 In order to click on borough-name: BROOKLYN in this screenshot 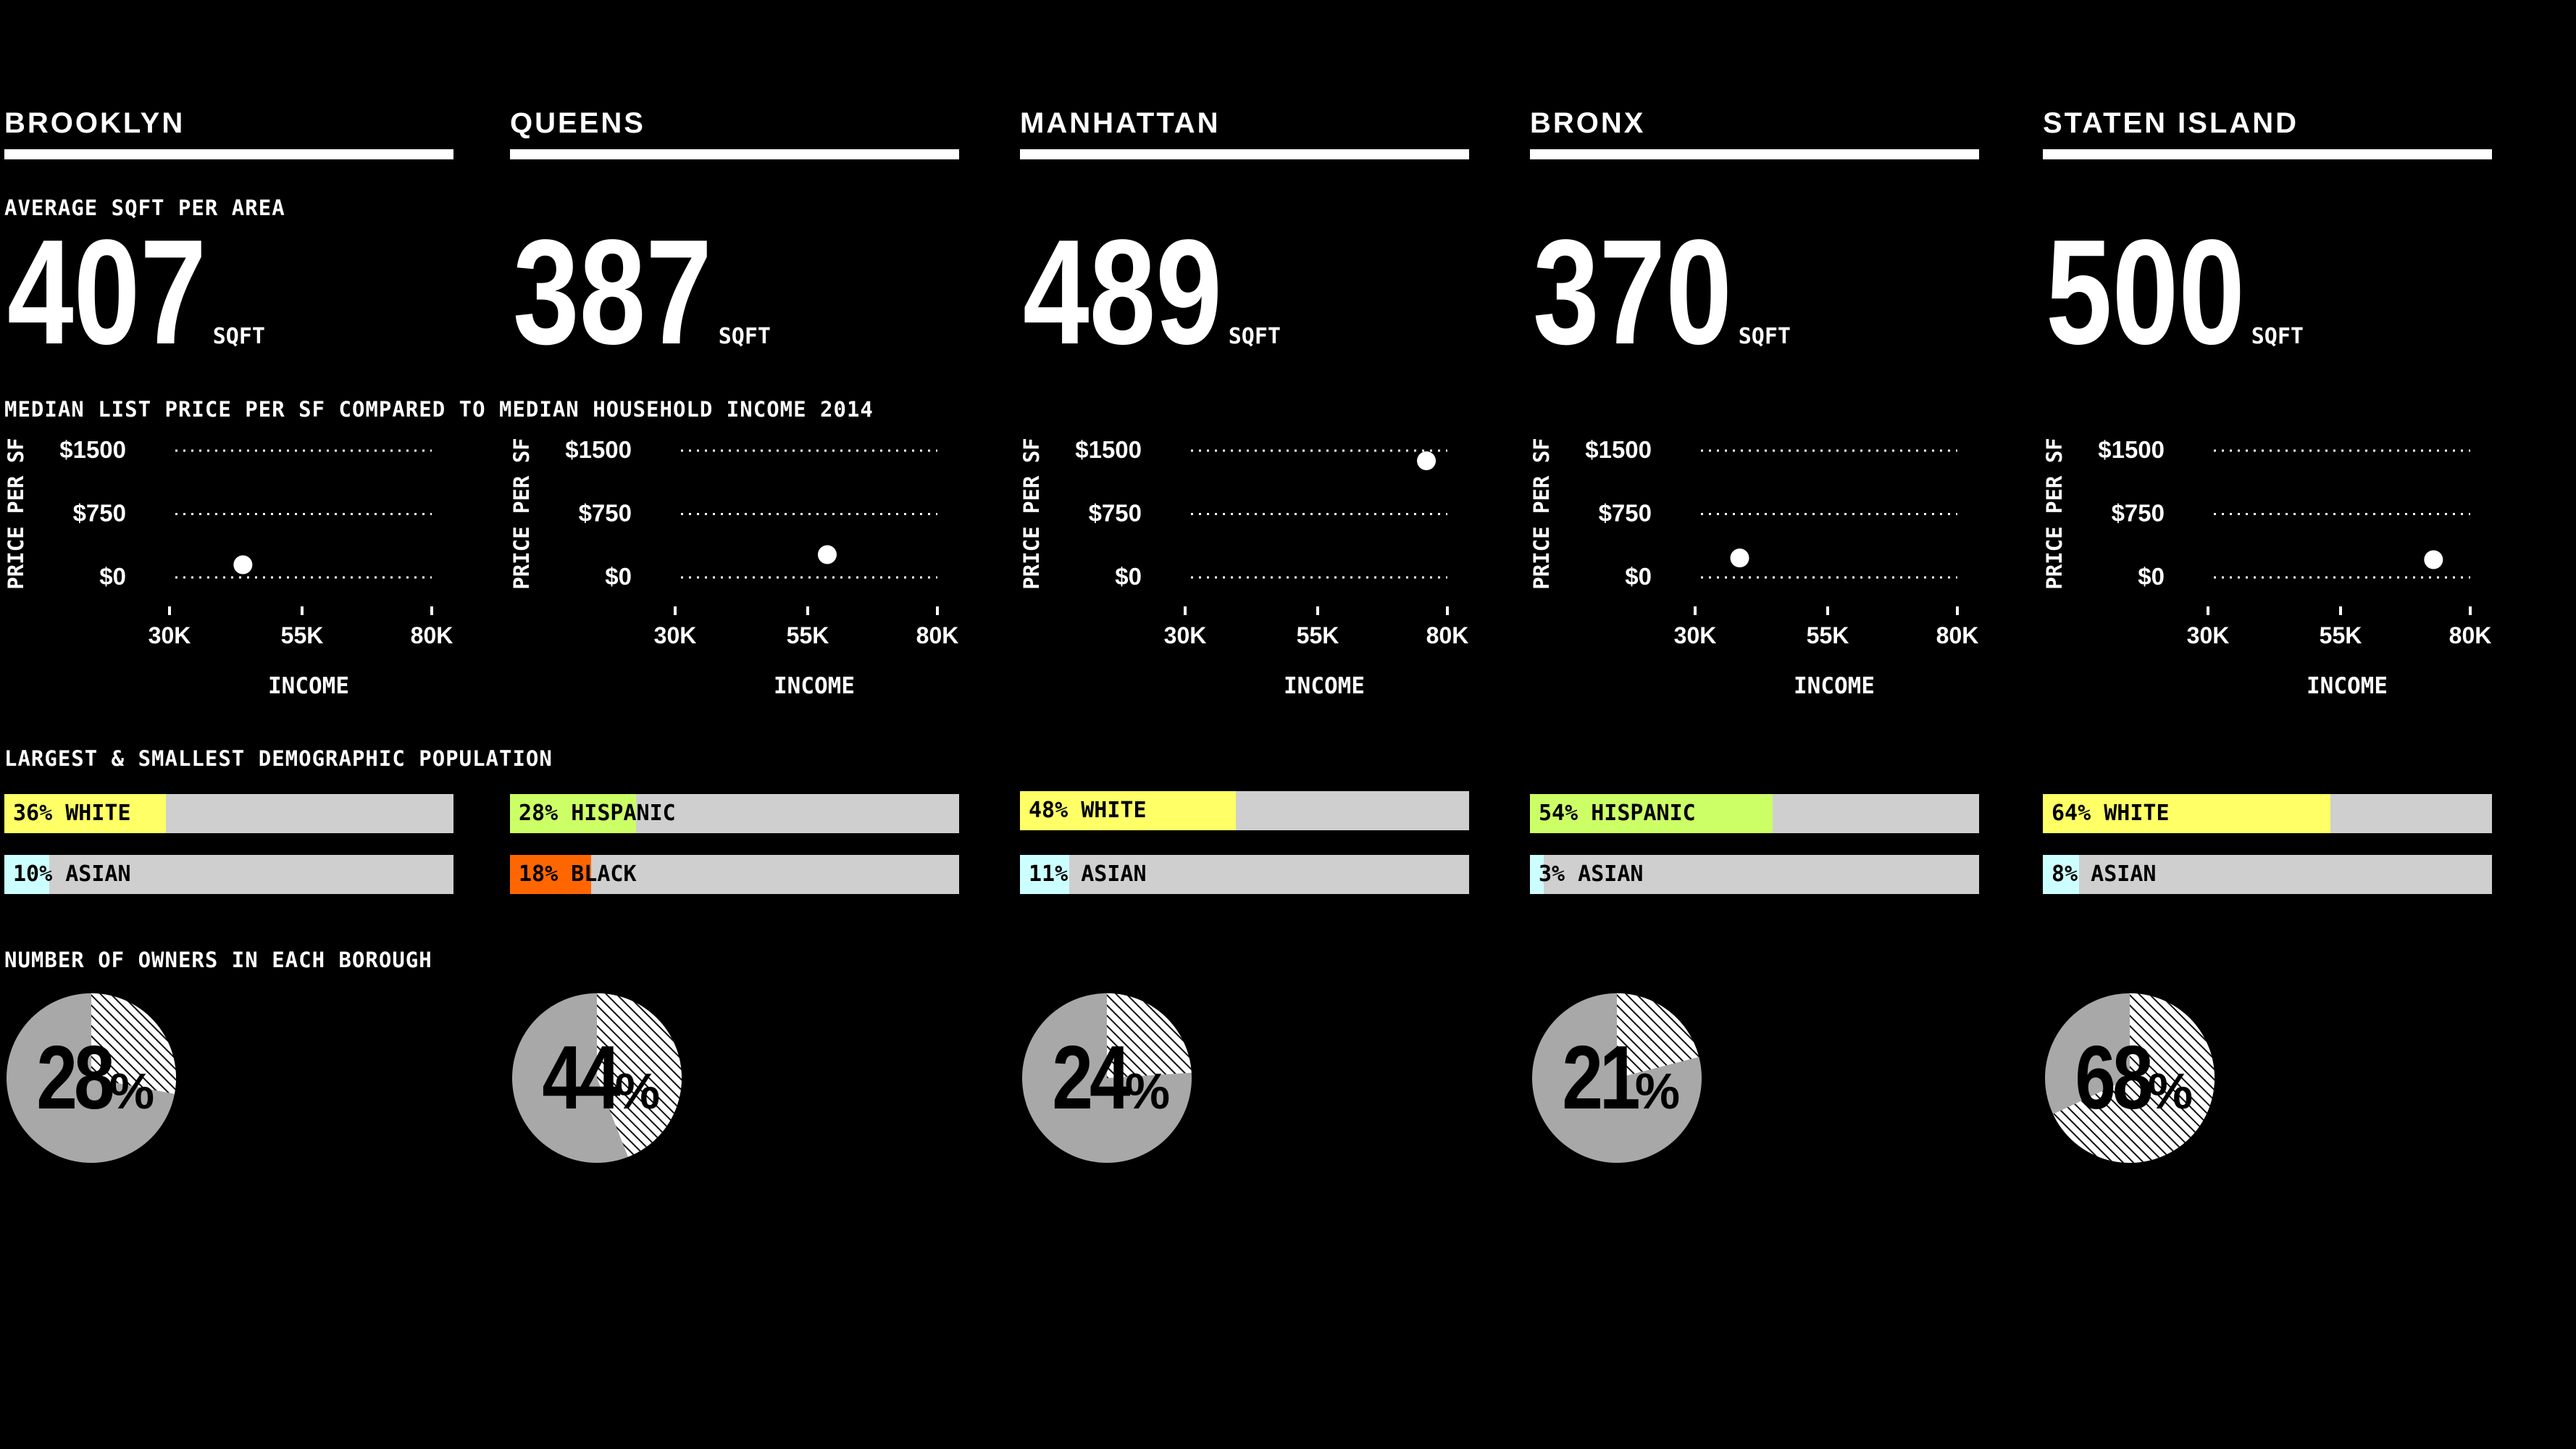, I will do `click(94, 123)`.